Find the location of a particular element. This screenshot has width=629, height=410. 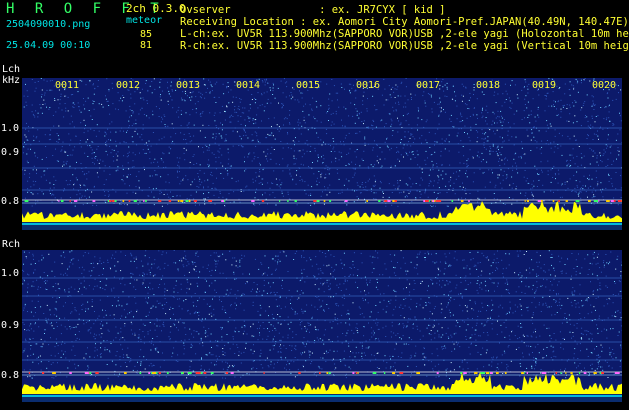

time-tick-0017: 0017 is located at coordinates (428, 85).